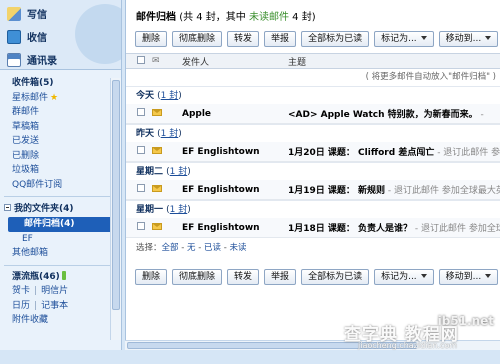  Describe the element at coordinates (60, 13) in the screenshot. I see `compose-button: 写信` at that location.